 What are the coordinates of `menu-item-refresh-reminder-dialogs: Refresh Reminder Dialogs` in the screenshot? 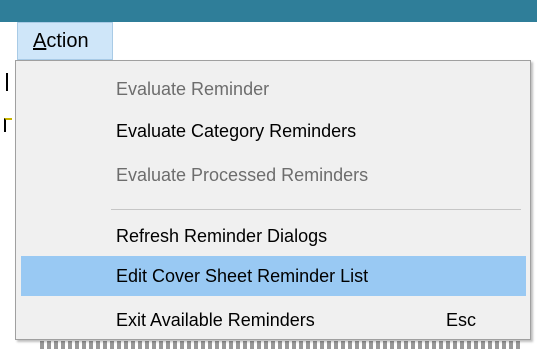 It's located at (273, 236).